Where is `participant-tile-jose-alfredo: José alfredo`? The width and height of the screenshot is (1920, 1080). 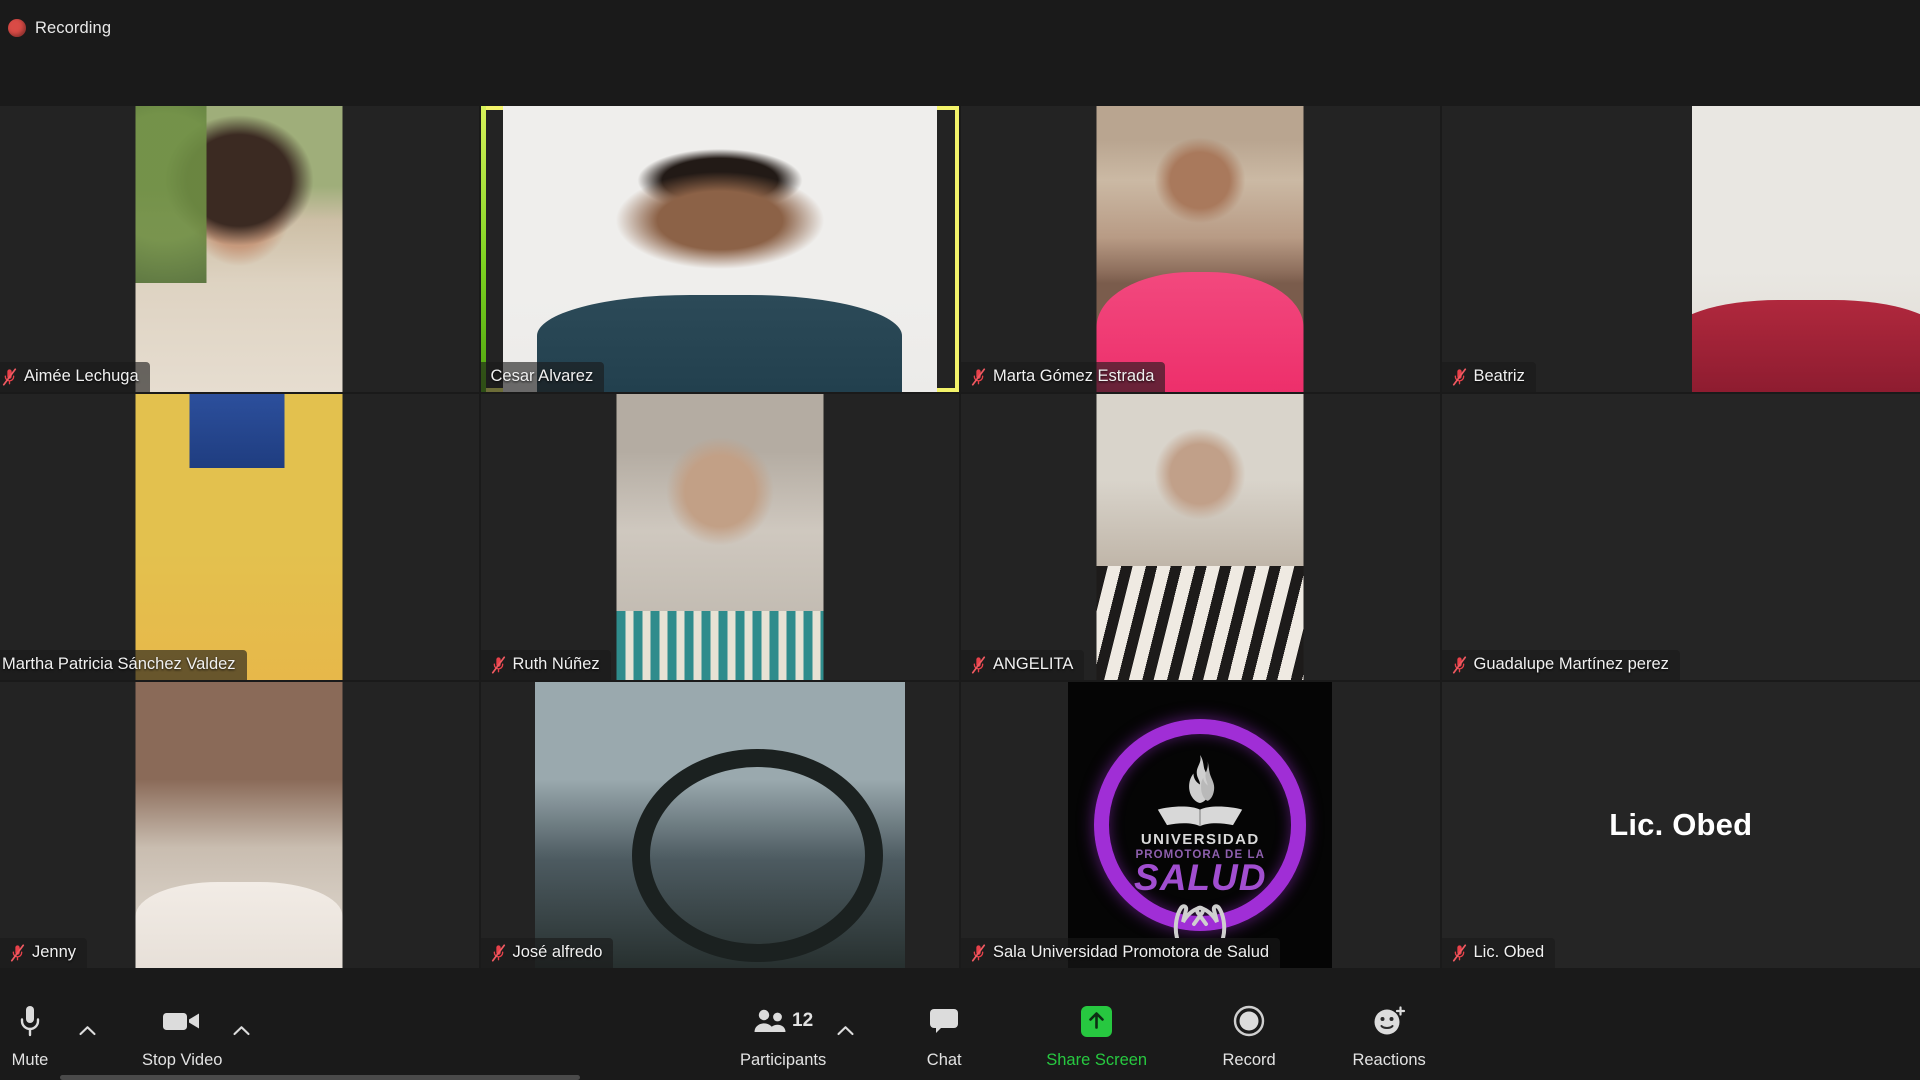 participant-tile-jose-alfredo: José alfredo is located at coordinates (719, 825).